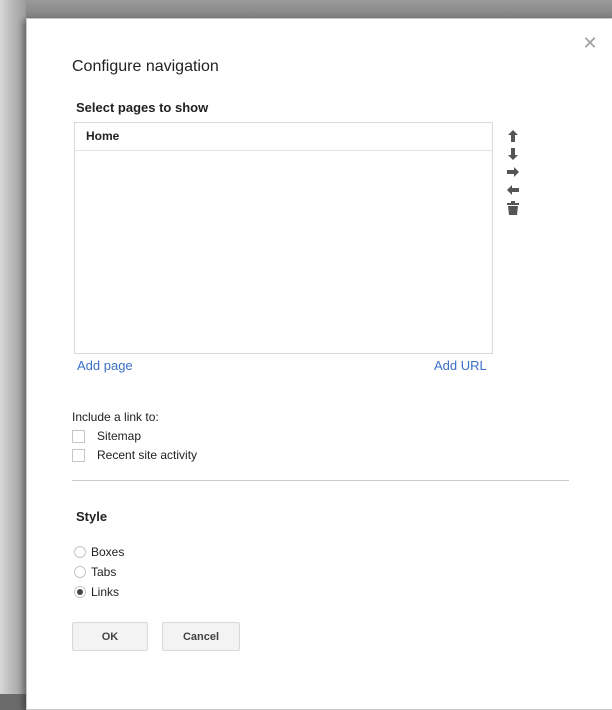 This screenshot has width=612, height=710. I want to click on links-label: Links, so click(105, 592).